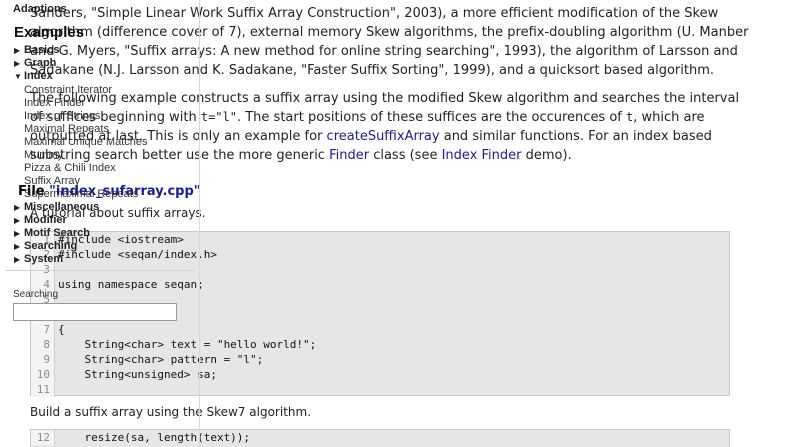  I want to click on nav-item-label: Miscellaneous, so click(62, 207).